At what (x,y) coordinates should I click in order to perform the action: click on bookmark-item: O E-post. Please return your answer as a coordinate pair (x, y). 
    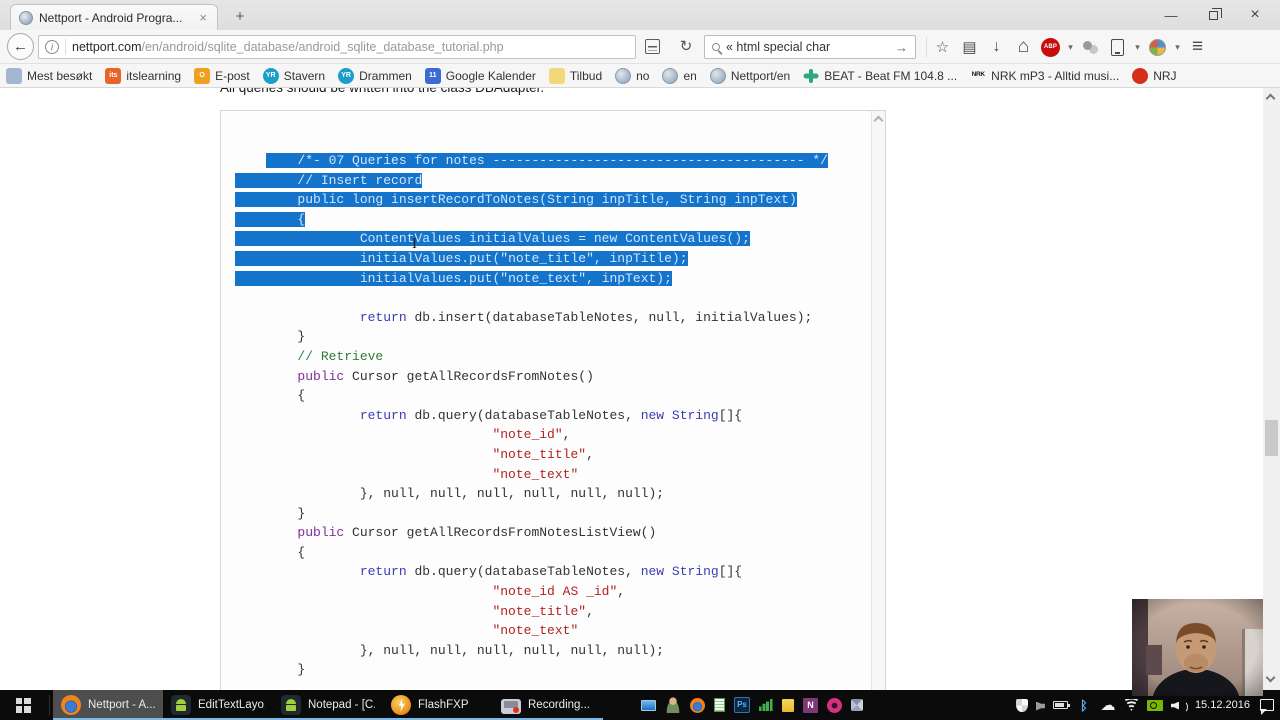
    Looking at the image, I should click on (222, 75).